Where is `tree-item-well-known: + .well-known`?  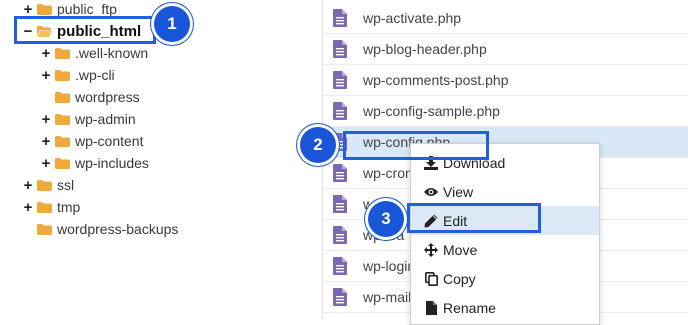 tree-item-well-known: + .well-known is located at coordinates (94, 53).